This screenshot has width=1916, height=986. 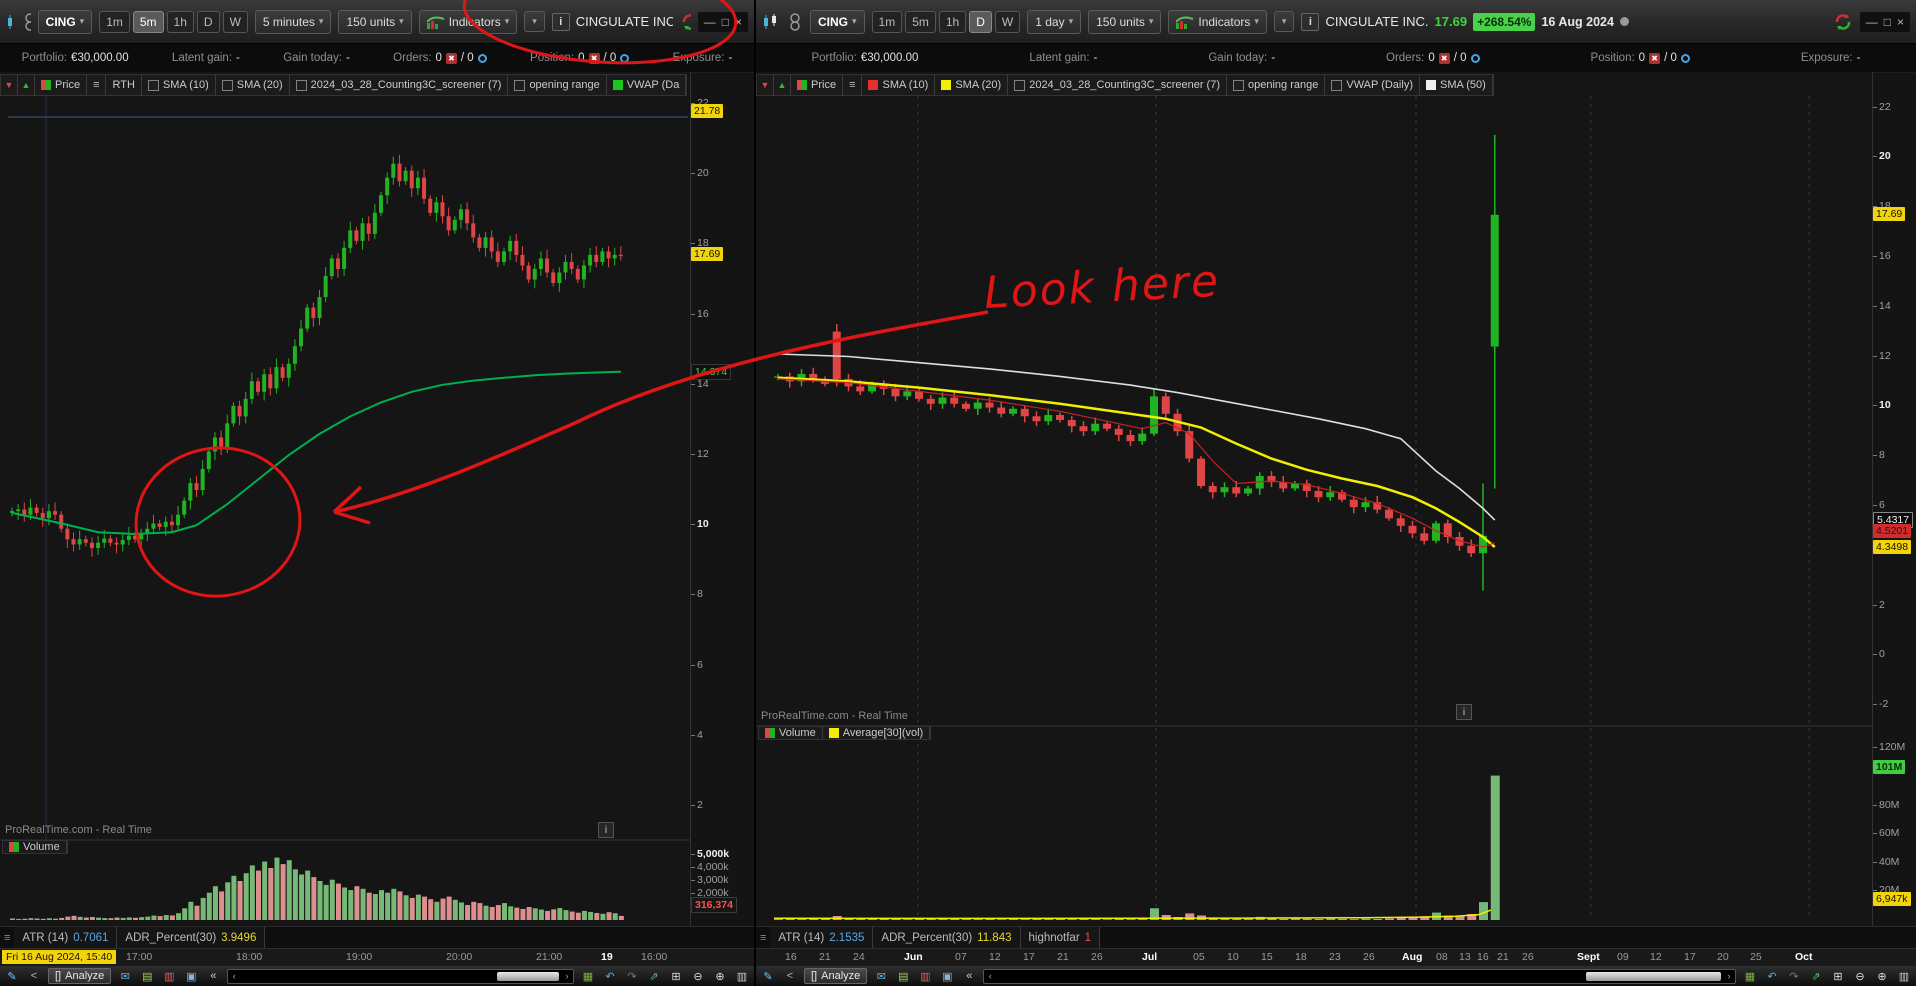 What do you see at coordinates (1007, 21) in the screenshot?
I see `timeframe-button-W: W` at bounding box center [1007, 21].